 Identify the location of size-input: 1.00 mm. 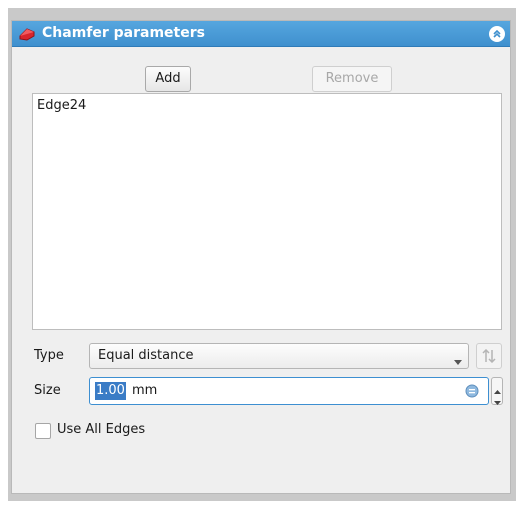
(289, 391).